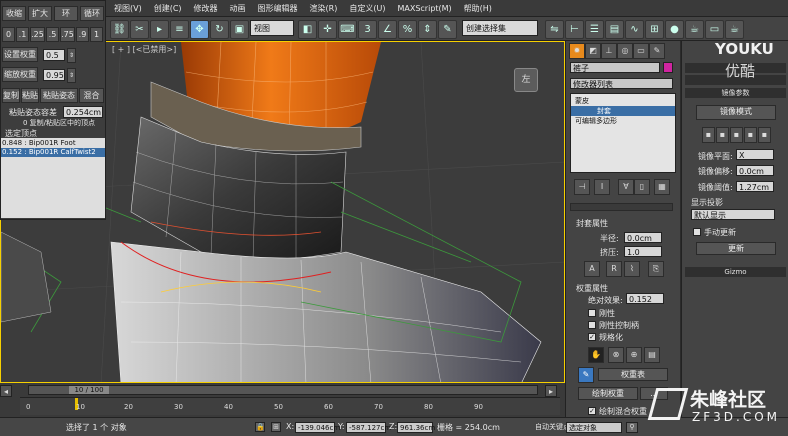 This screenshot has width=788, height=436. I want to click on loop-button: 循环, so click(92, 13).